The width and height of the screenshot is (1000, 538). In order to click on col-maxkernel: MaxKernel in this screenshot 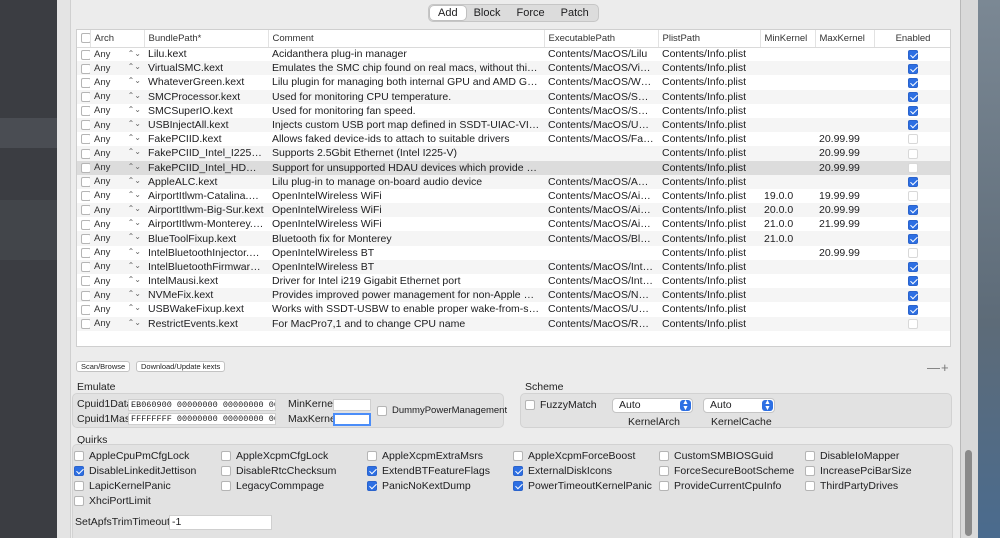, I will do `click(845, 39)`.